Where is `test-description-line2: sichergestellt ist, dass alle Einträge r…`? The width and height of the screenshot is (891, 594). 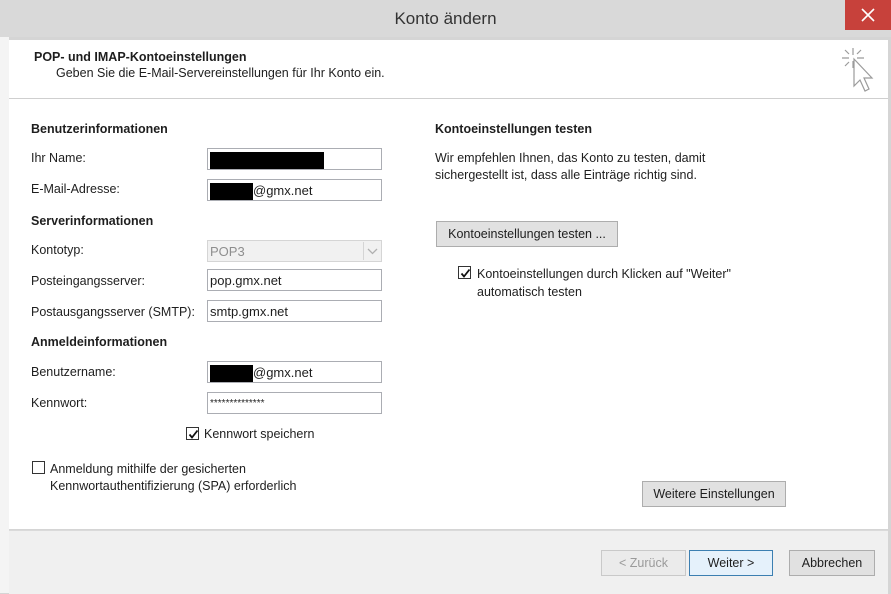
test-description-line2: sichergestellt ist, dass alle Einträge r… is located at coordinates (566, 175).